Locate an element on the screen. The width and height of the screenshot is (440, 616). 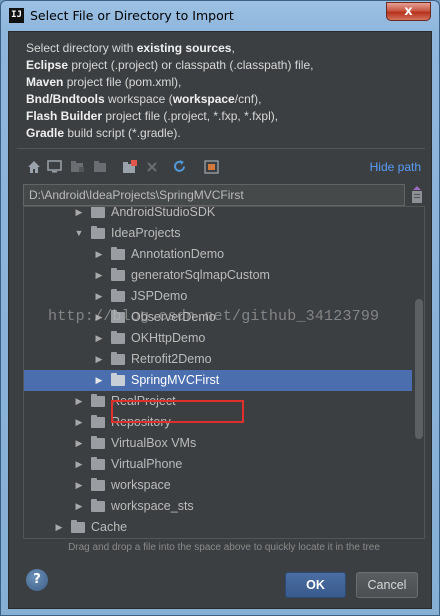
expanded-arrow-icon: ▼ is located at coordinates (79, 233).